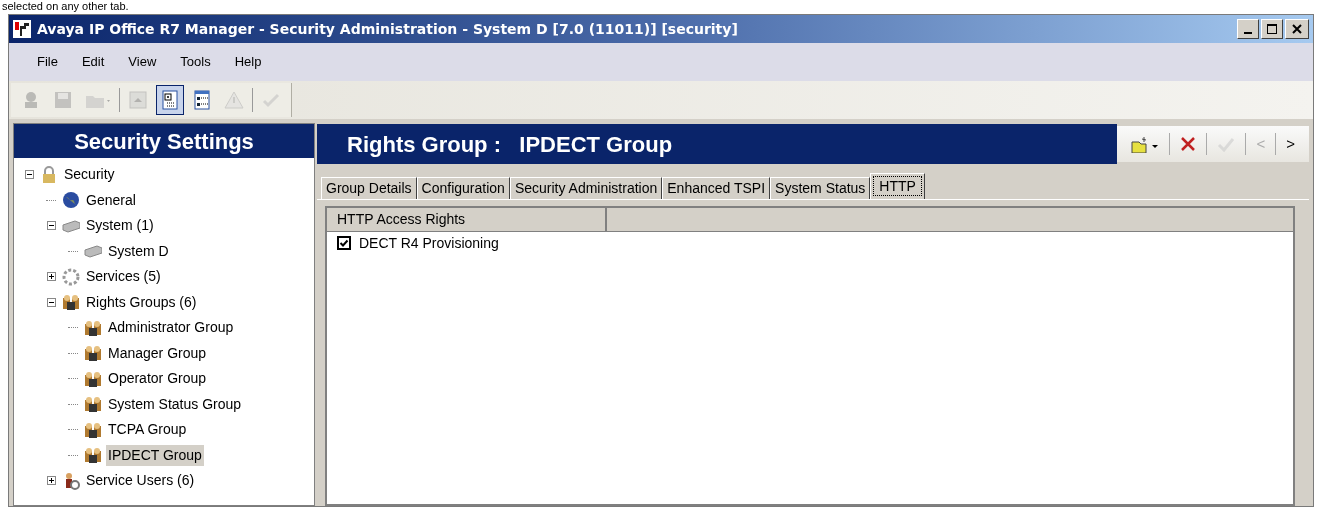 The image size is (1325, 507). Describe the element at coordinates (463, 188) in the screenshot. I see `tab: Configuration` at that location.